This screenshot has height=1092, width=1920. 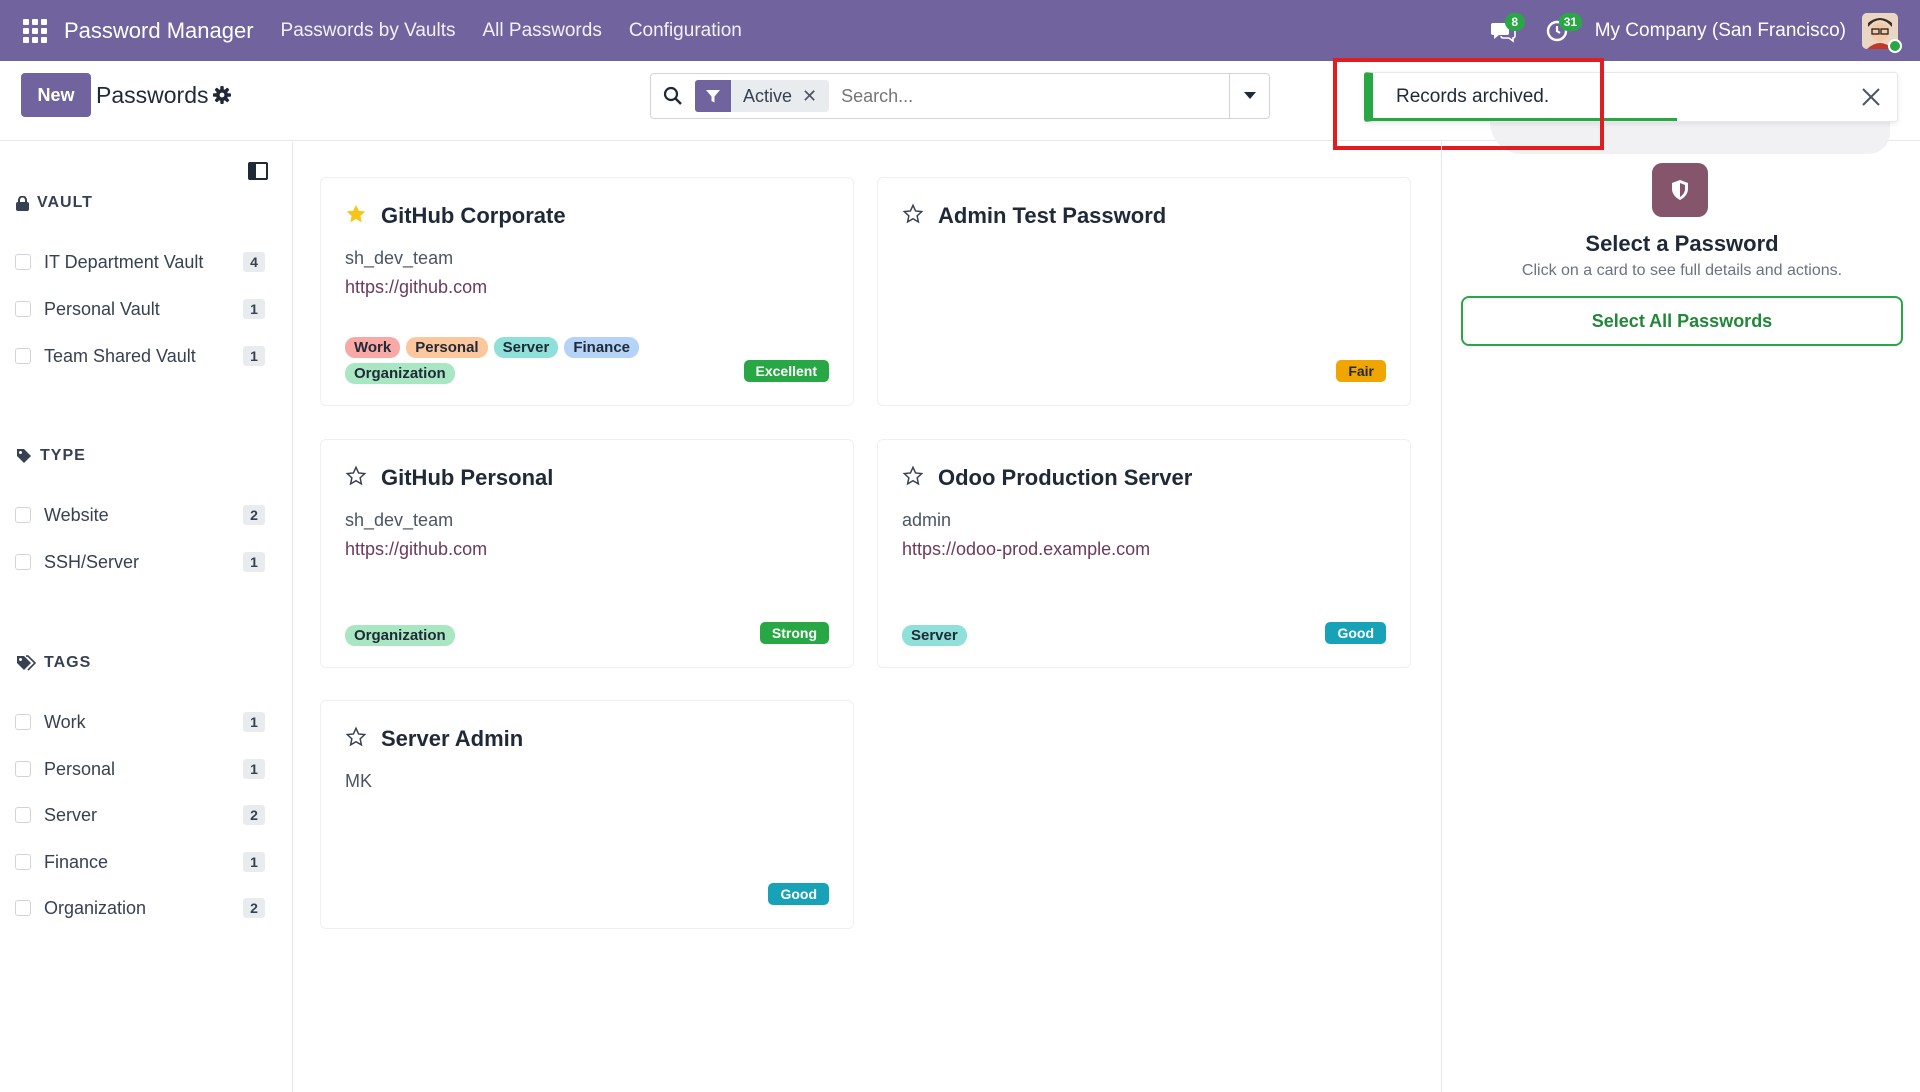 I want to click on card-title: Server Admin, so click(x=452, y=738).